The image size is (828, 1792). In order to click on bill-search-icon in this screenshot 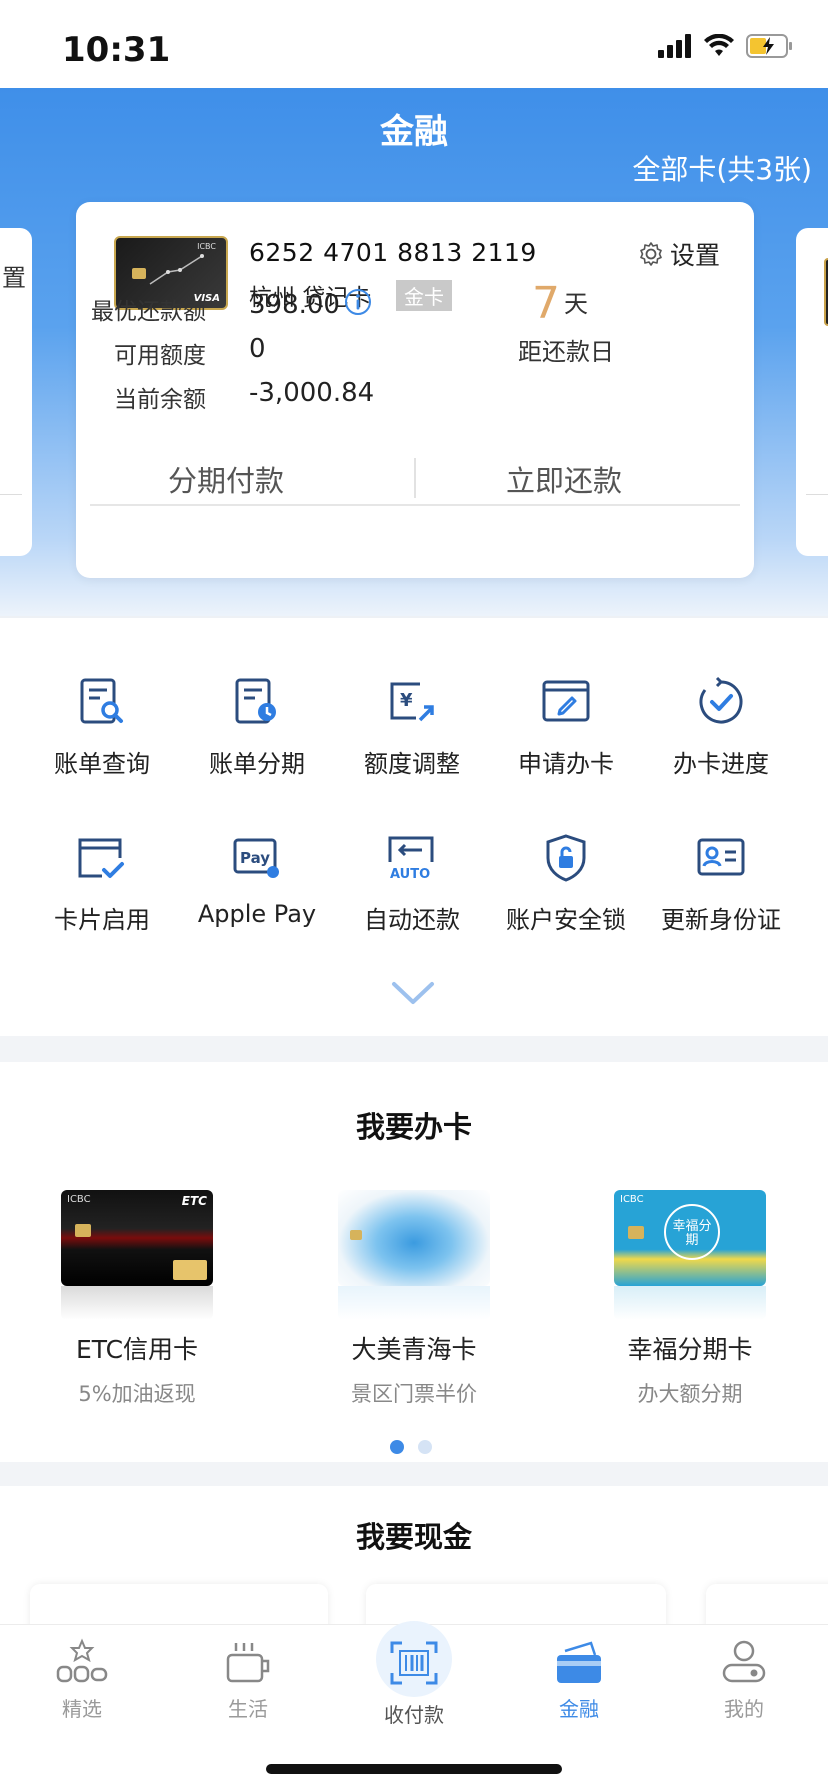, I will do `click(101, 701)`.